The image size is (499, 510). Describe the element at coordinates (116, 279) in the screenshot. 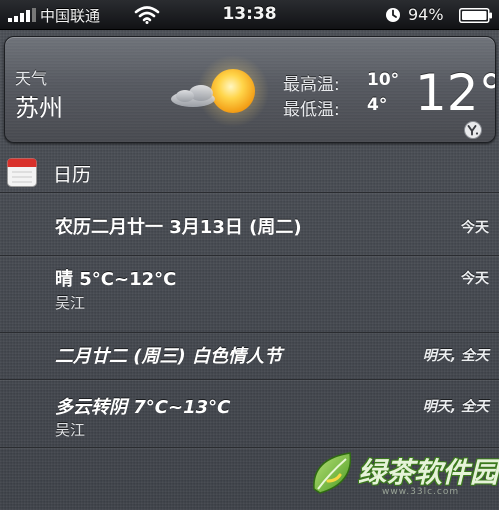

I see `event-title: 晴 5°C~12°C` at that location.